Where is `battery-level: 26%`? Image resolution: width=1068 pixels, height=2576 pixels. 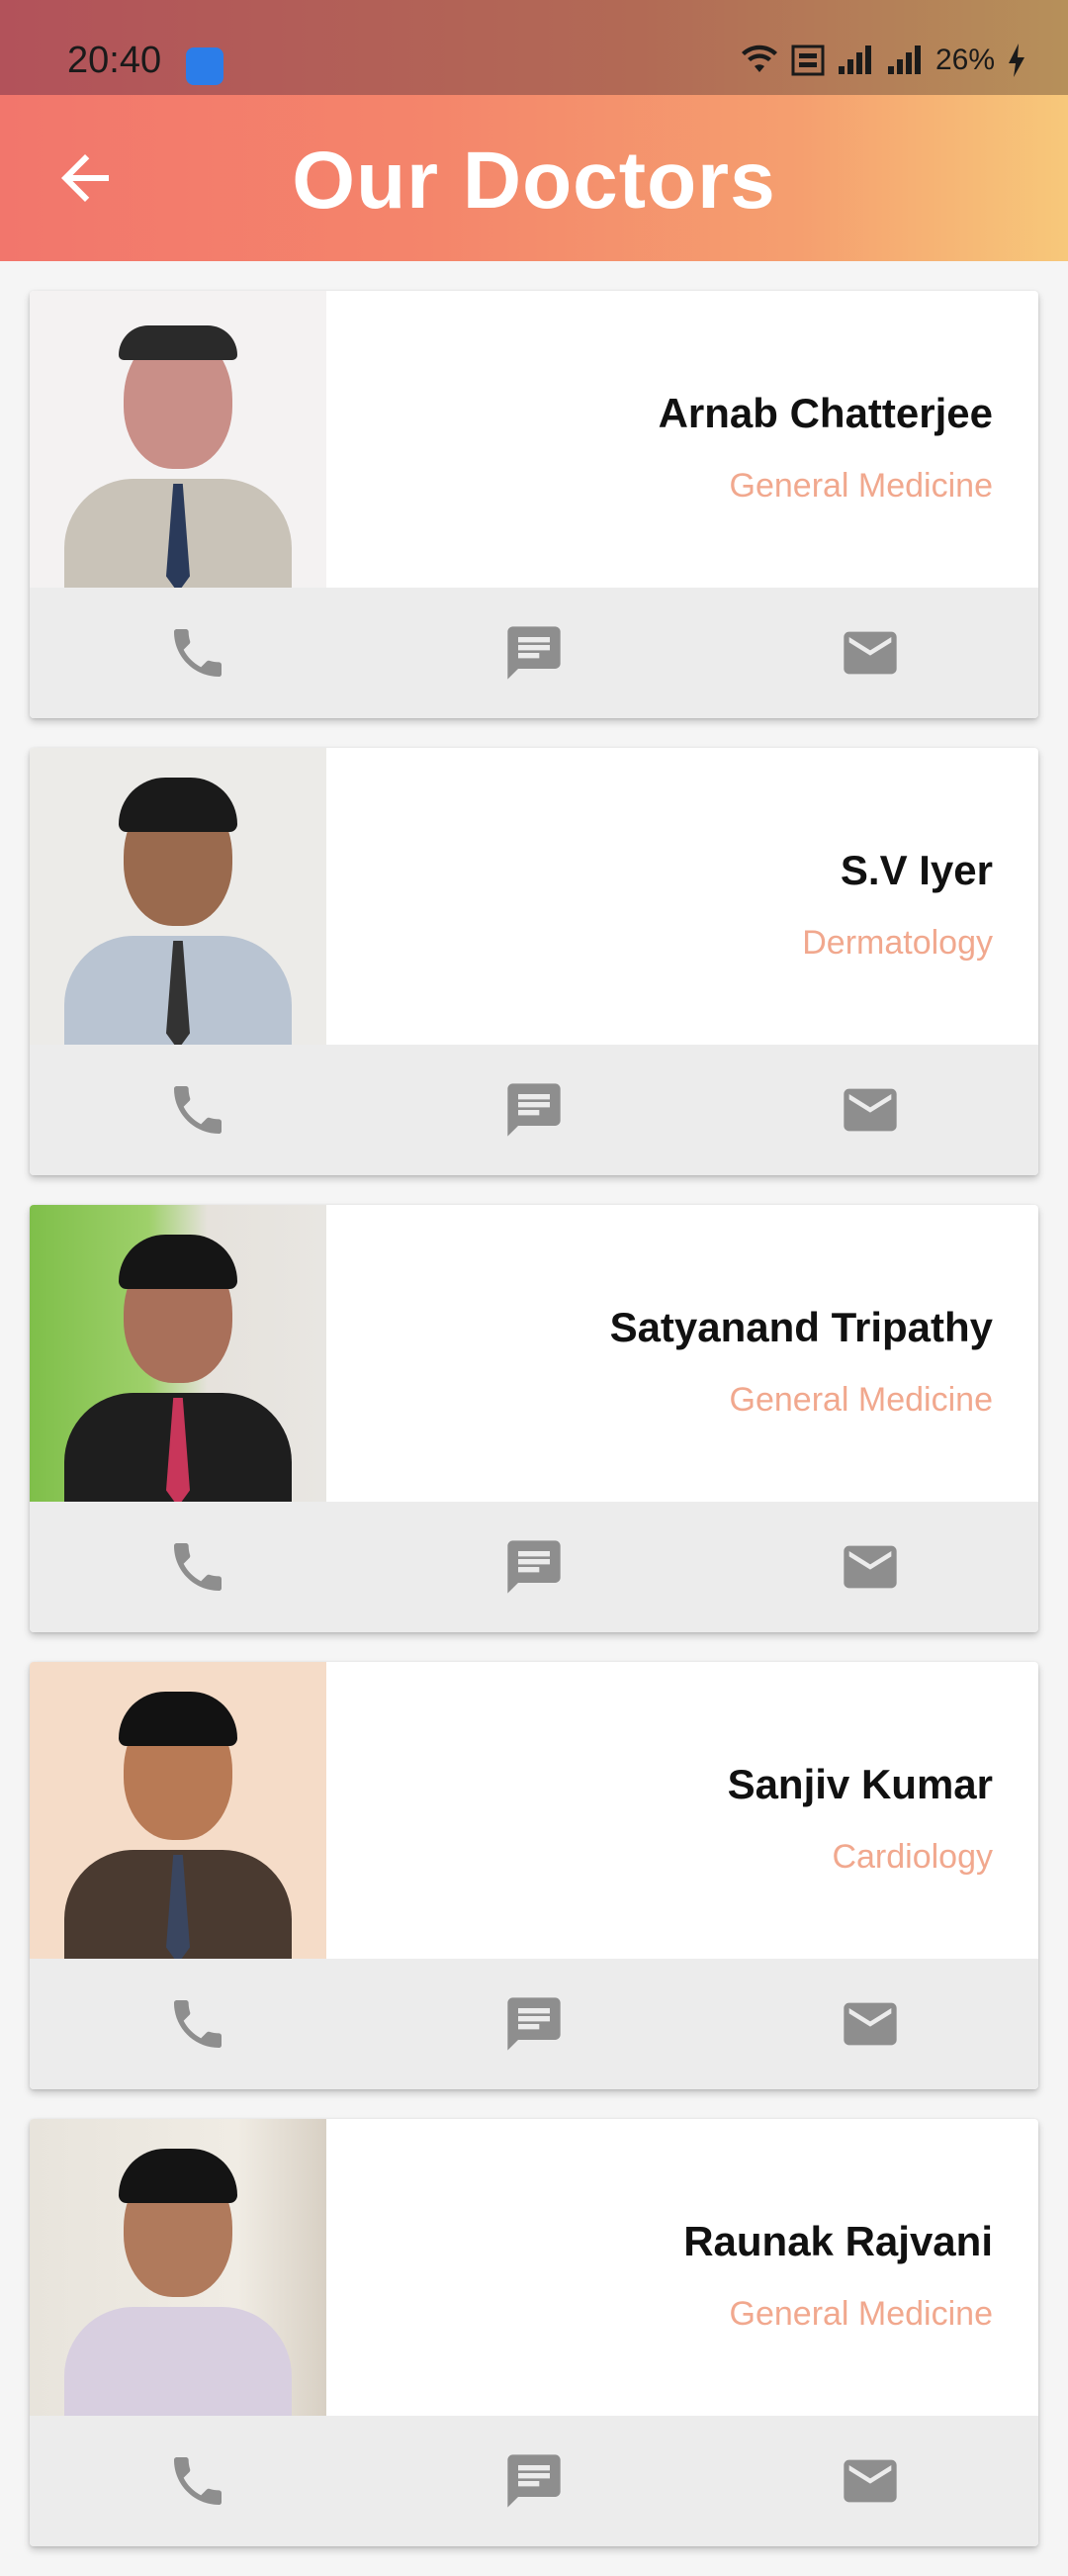 battery-level: 26% is located at coordinates (964, 60).